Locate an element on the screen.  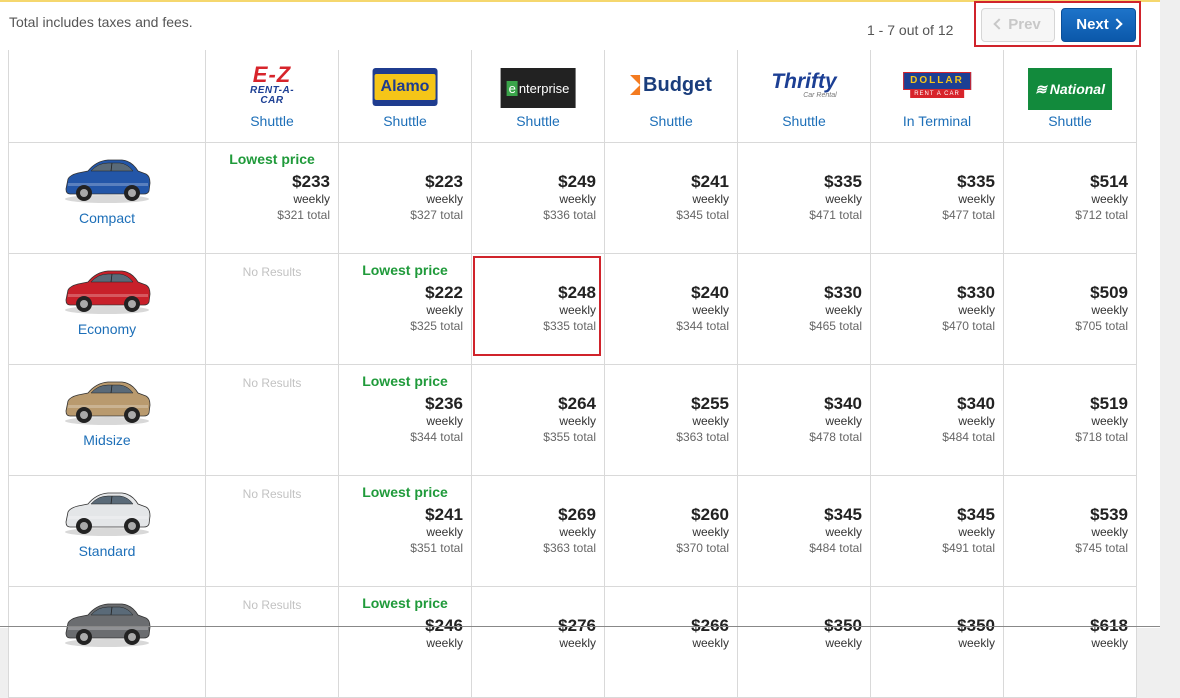
car-class-cell: Standard is located at coordinates (107, 531).